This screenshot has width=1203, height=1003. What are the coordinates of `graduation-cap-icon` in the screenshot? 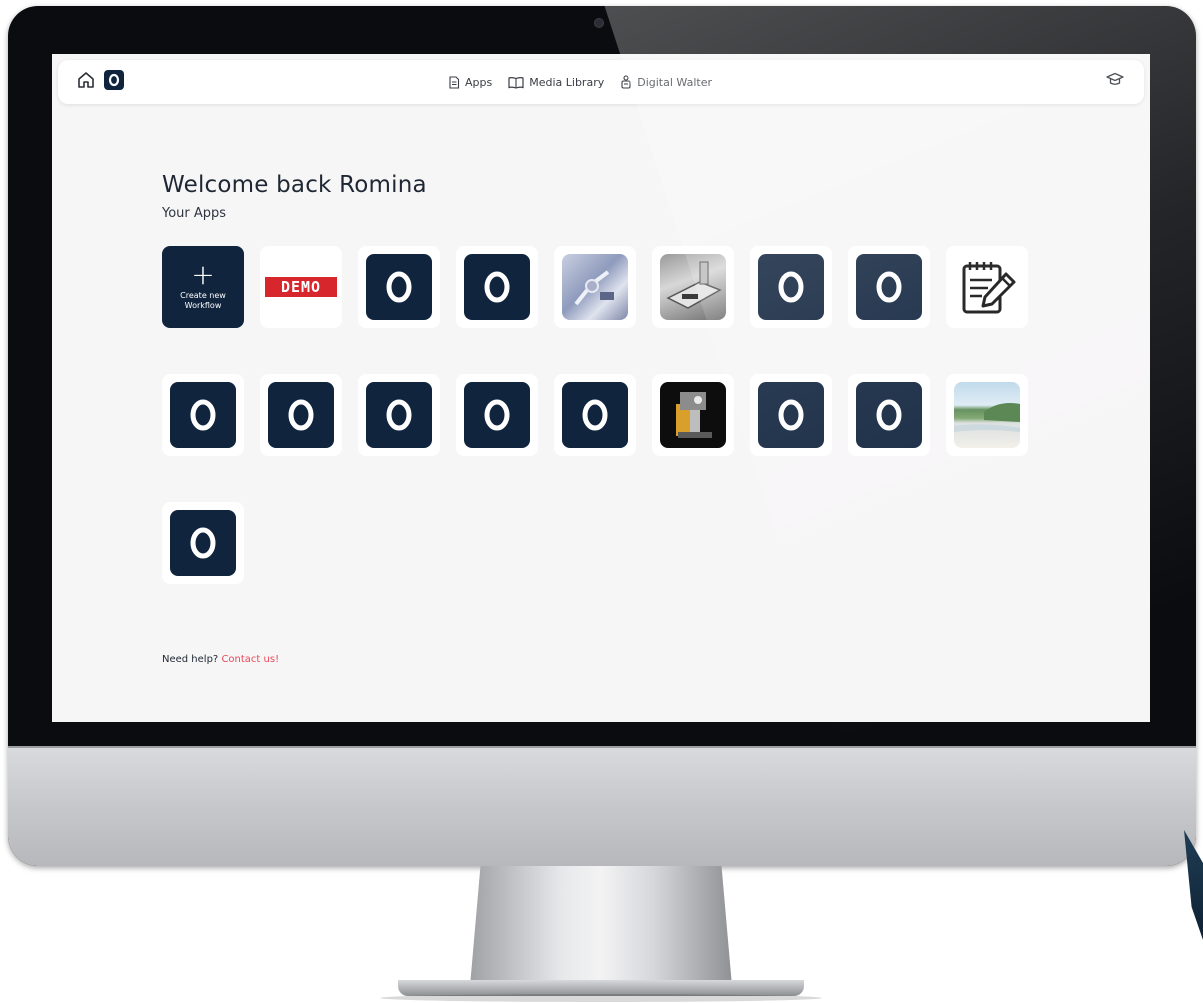 It's located at (1115, 80).